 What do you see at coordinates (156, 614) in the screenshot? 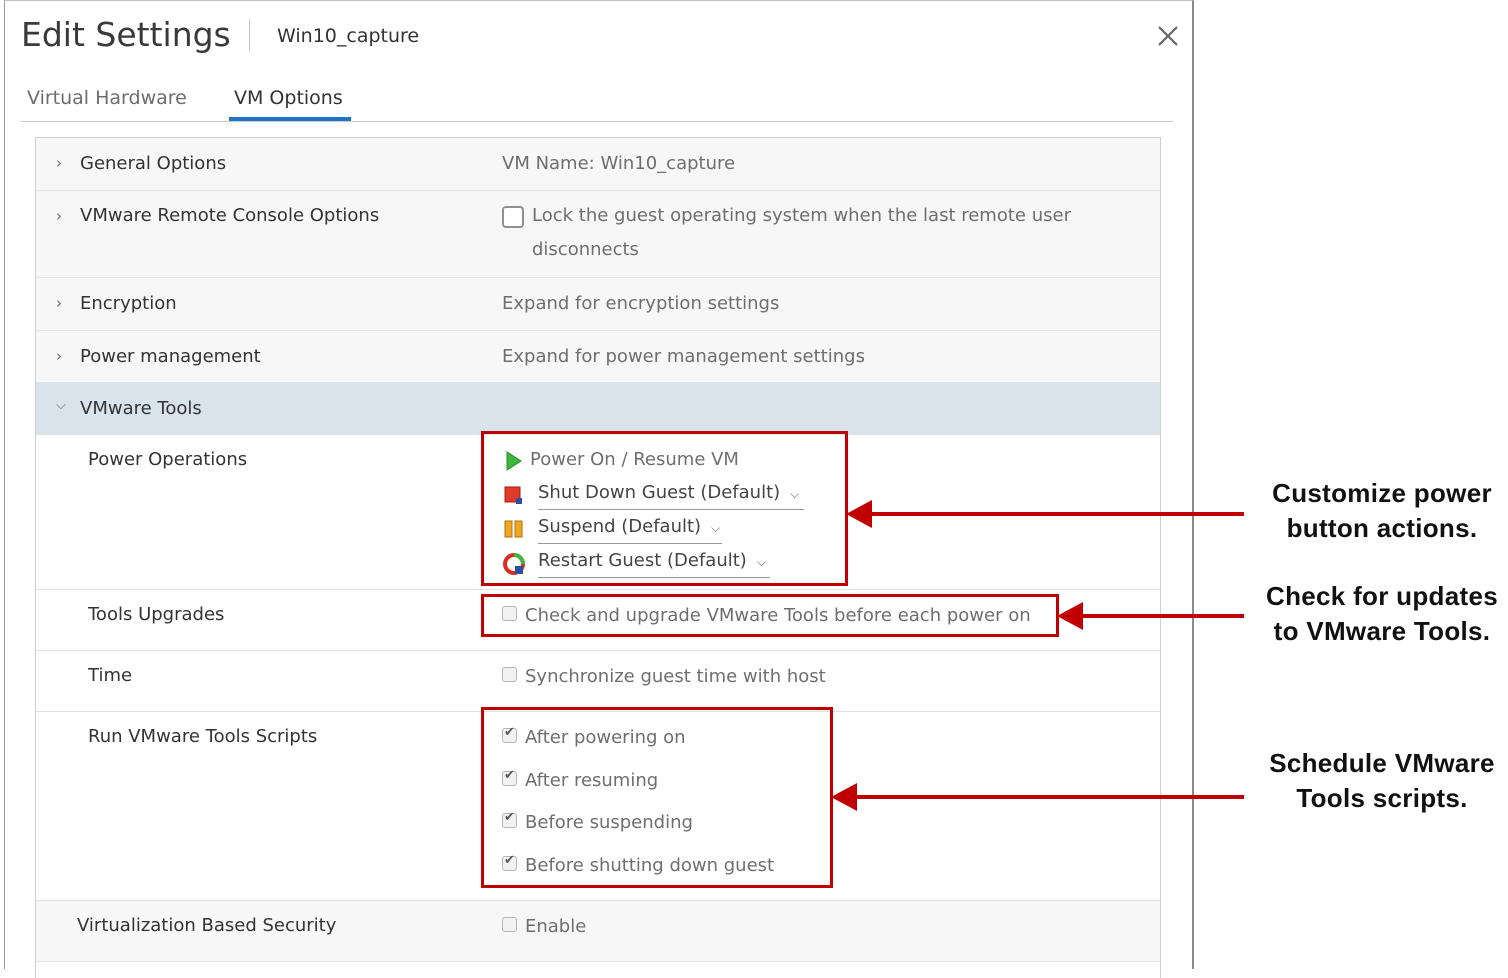
I see `tools-upgrades-label: Tools Upgrades` at bounding box center [156, 614].